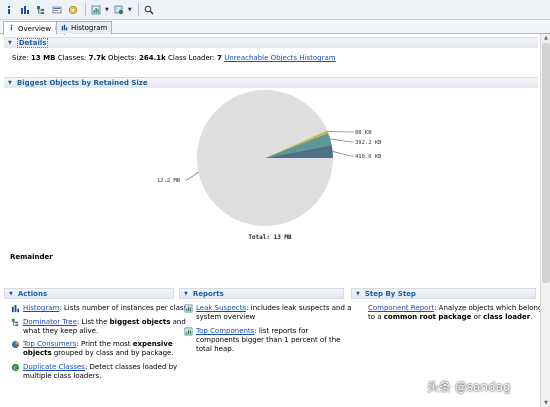 This screenshot has height=407, width=550. Describe the element at coordinates (149, 10) in the screenshot. I see `search-icon` at that location.